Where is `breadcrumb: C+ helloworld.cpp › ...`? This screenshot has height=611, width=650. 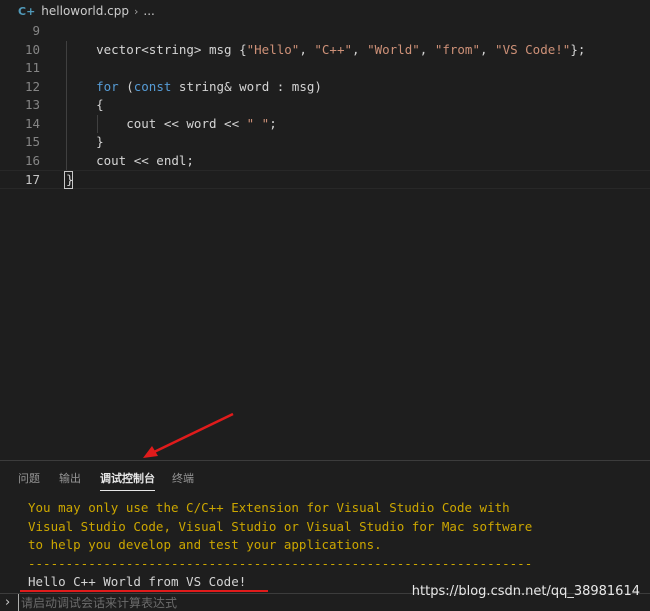 breadcrumb: C+ helloworld.cpp › ... is located at coordinates (325, 11).